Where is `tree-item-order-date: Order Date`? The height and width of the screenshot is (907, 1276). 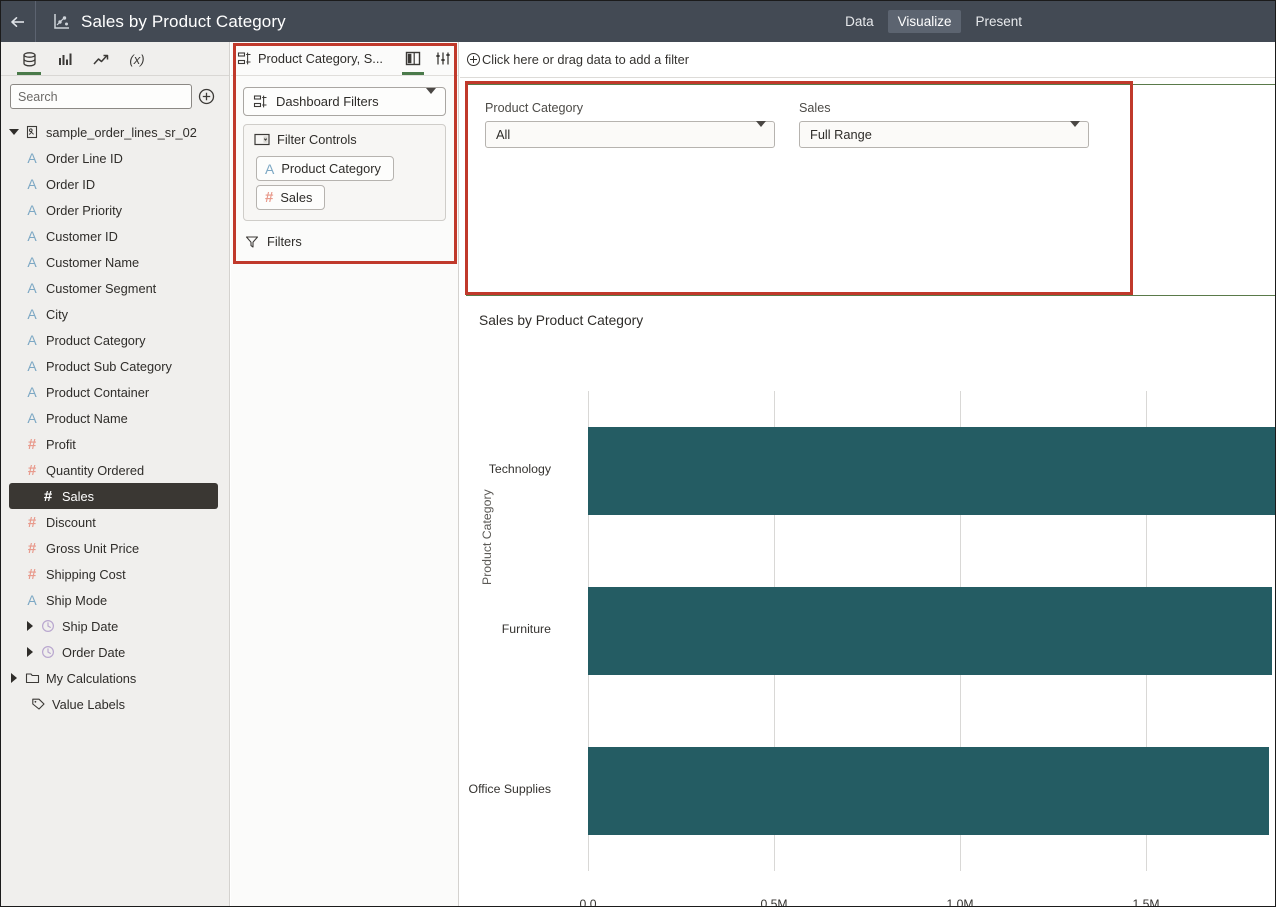 tree-item-order-date: Order Date is located at coordinates (115, 652).